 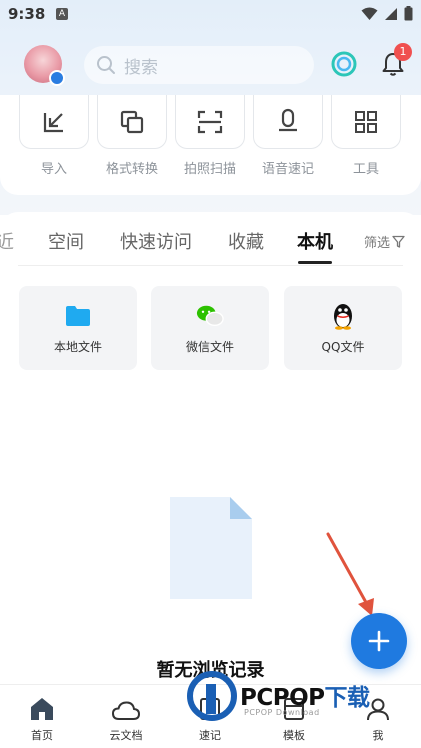 What do you see at coordinates (54, 136) in the screenshot?
I see `tool-import: 导入` at bounding box center [54, 136].